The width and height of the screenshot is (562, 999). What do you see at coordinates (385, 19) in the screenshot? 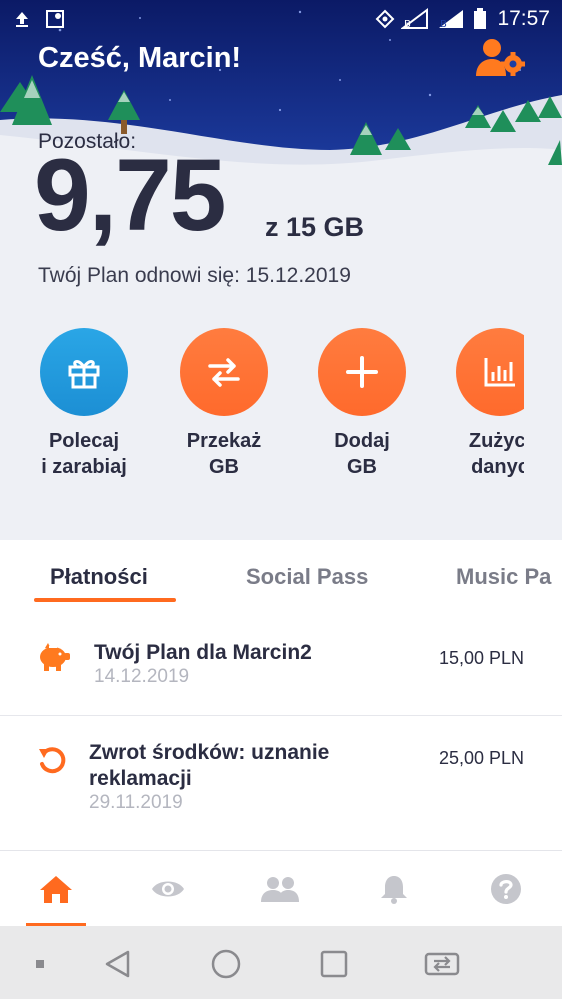
I see `vpn-key-icon` at bounding box center [385, 19].